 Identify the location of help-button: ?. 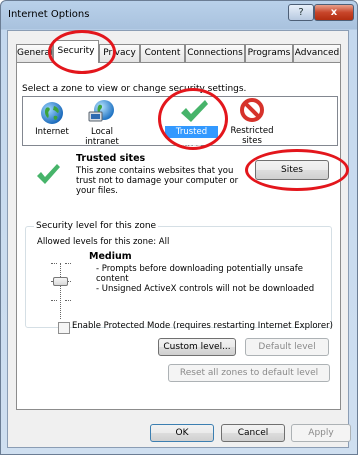
(301, 12).